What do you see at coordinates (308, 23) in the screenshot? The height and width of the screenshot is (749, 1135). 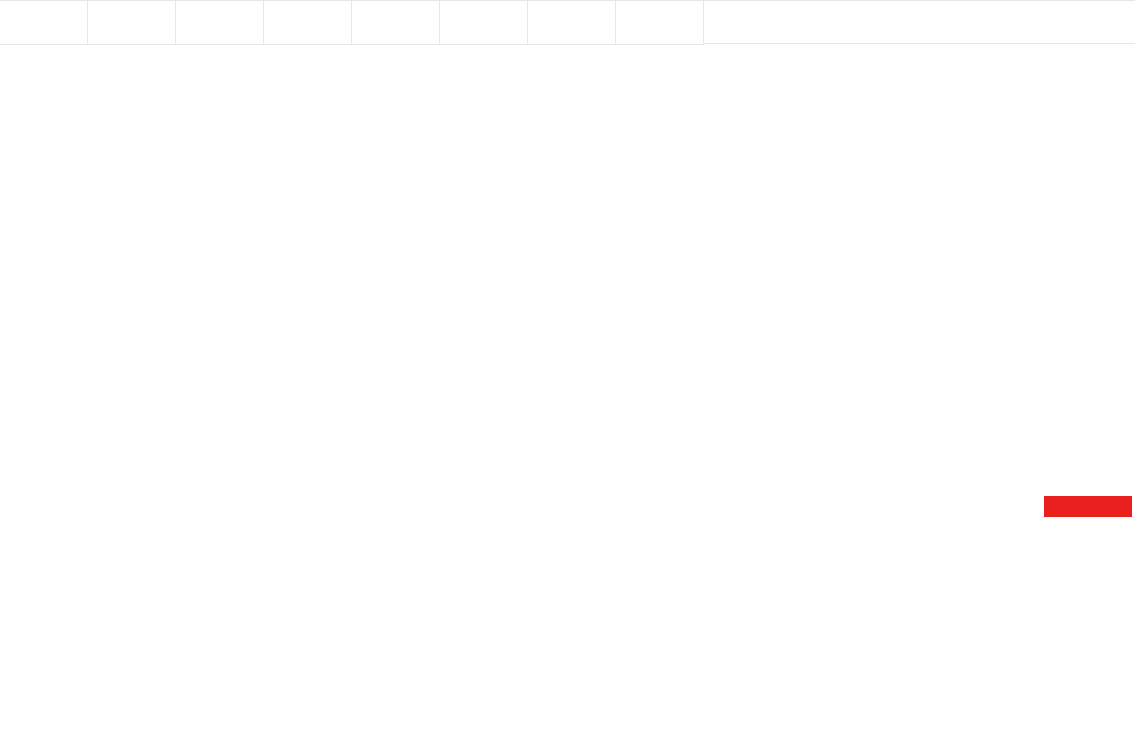 I see `tab-5min` at bounding box center [308, 23].